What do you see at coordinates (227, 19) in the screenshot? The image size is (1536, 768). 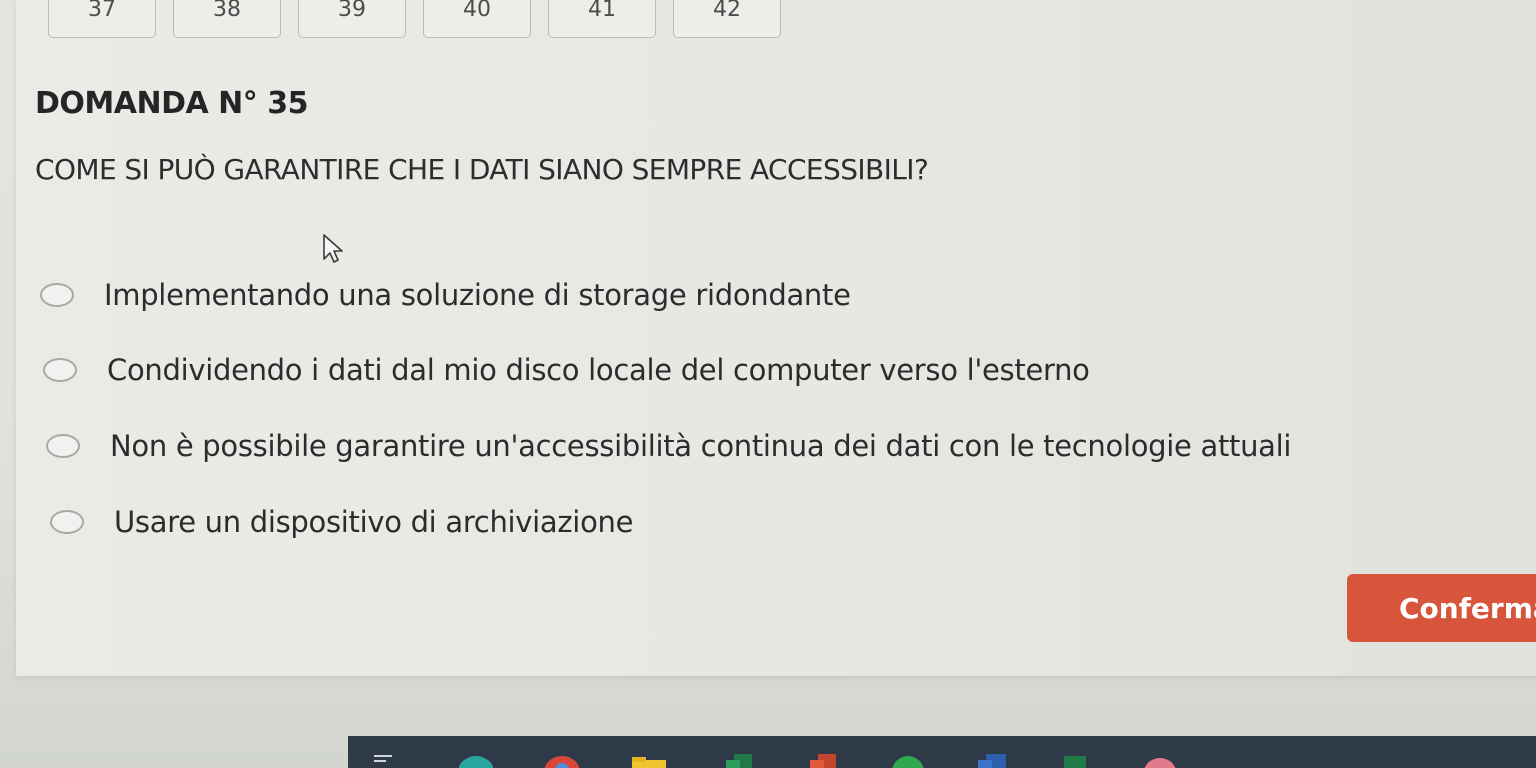 I see `question-nav-item-38: 38` at bounding box center [227, 19].